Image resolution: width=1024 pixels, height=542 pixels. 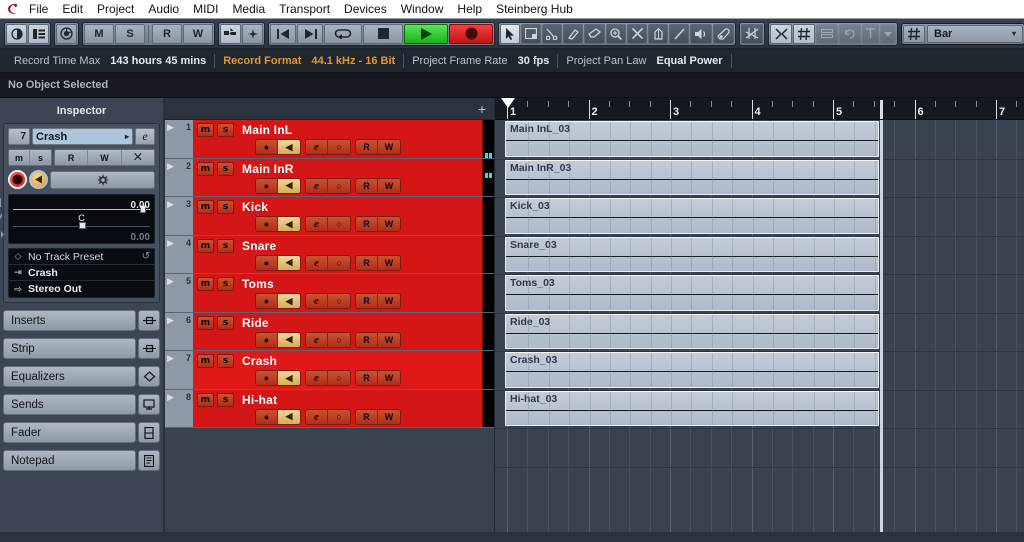 What do you see at coordinates (383, 33) in the screenshot?
I see `stop-button` at bounding box center [383, 33].